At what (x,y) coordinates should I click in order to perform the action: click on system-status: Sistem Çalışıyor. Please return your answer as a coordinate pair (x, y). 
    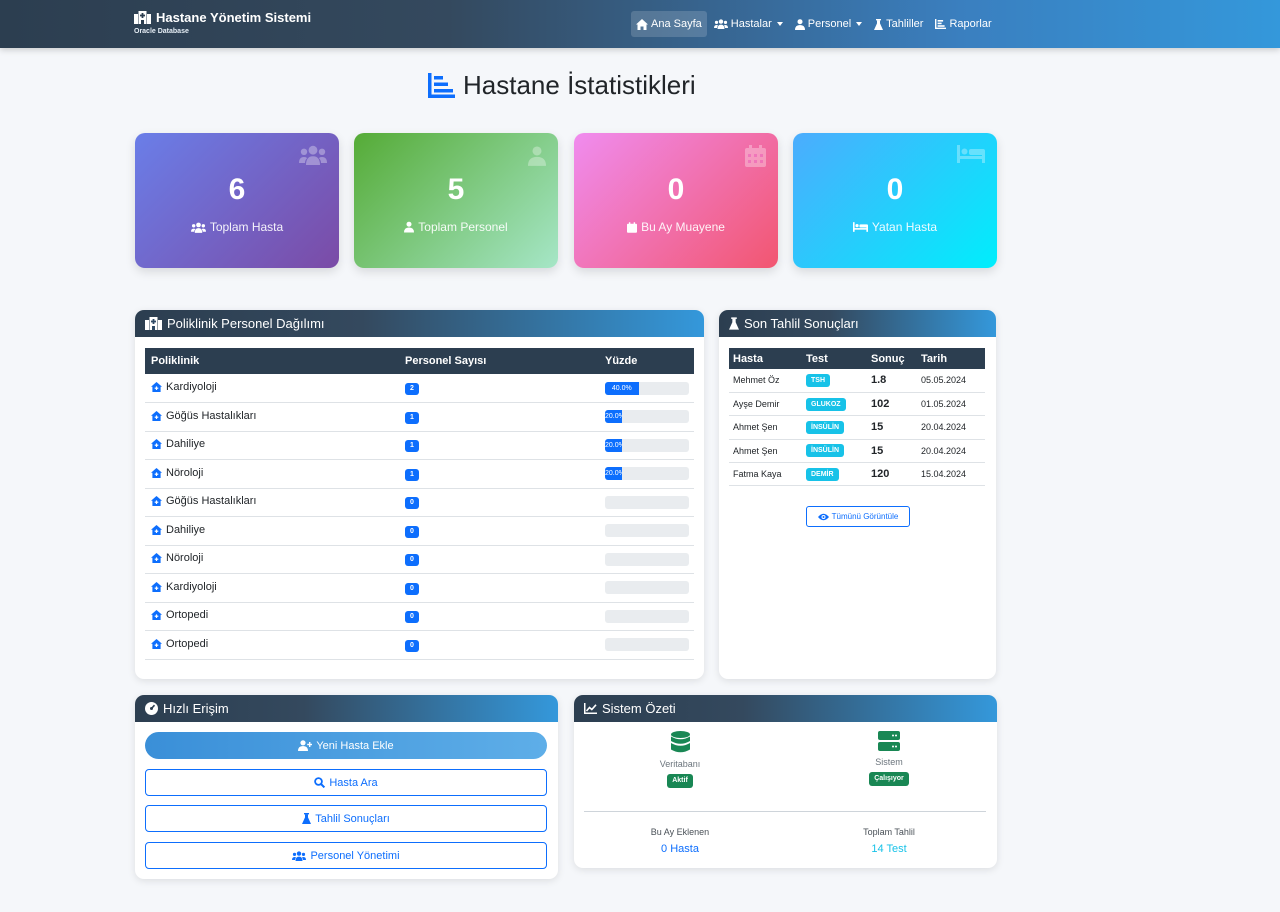
    Looking at the image, I should click on (889, 758).